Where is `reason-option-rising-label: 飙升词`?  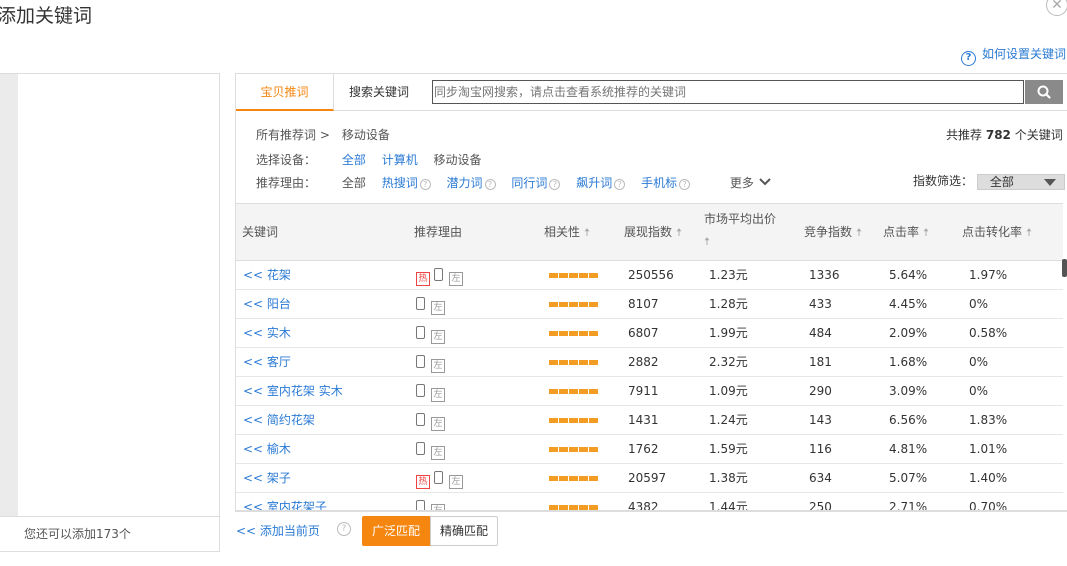 reason-option-rising-label: 飙升词 is located at coordinates (594, 183).